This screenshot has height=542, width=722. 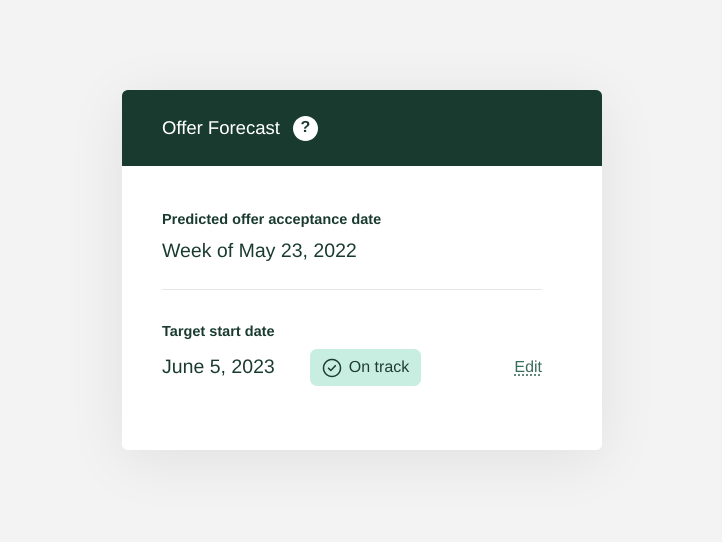 I want to click on field-label: Predicted offer acceptance date, so click(x=272, y=220).